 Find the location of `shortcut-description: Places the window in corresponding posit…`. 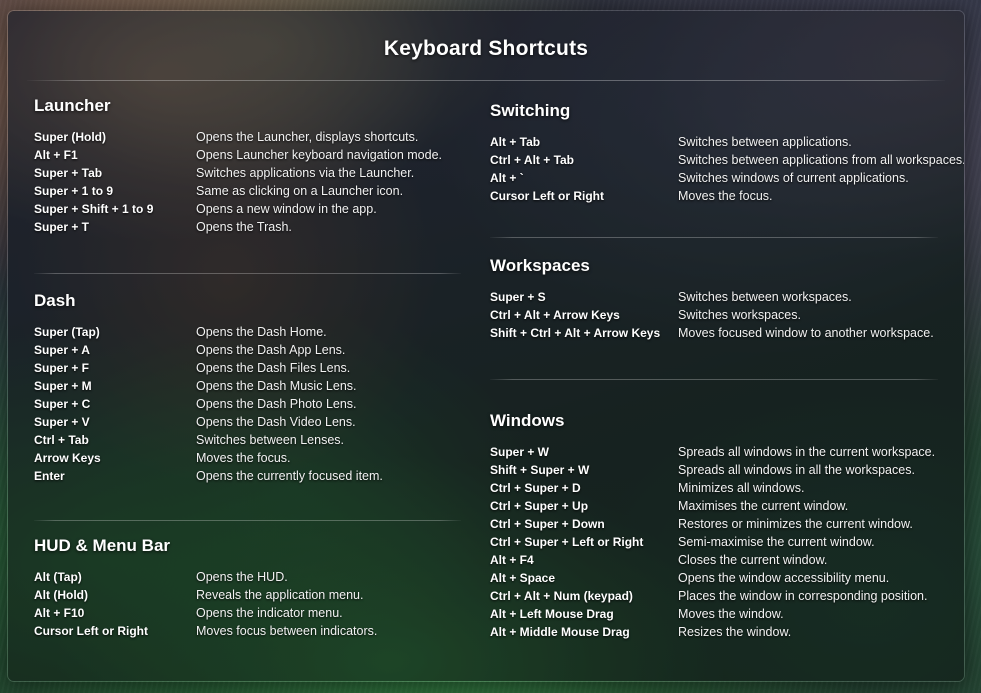

shortcut-description: Places the window in corresponding posit… is located at coordinates (803, 596).